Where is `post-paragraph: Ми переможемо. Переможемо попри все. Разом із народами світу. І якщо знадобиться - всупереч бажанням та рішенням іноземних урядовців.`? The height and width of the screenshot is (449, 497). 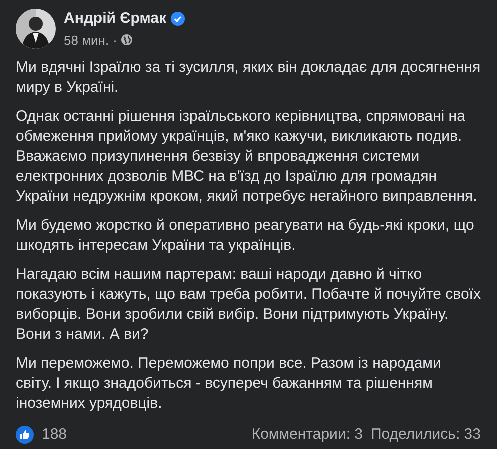
post-paragraph: Ми переможемо. Переможемо попри все. Разом із народами світу. І якщо знадобиться - всупереч бажанням та рішенням іноземних урядовців. is located at coordinates (229, 384).